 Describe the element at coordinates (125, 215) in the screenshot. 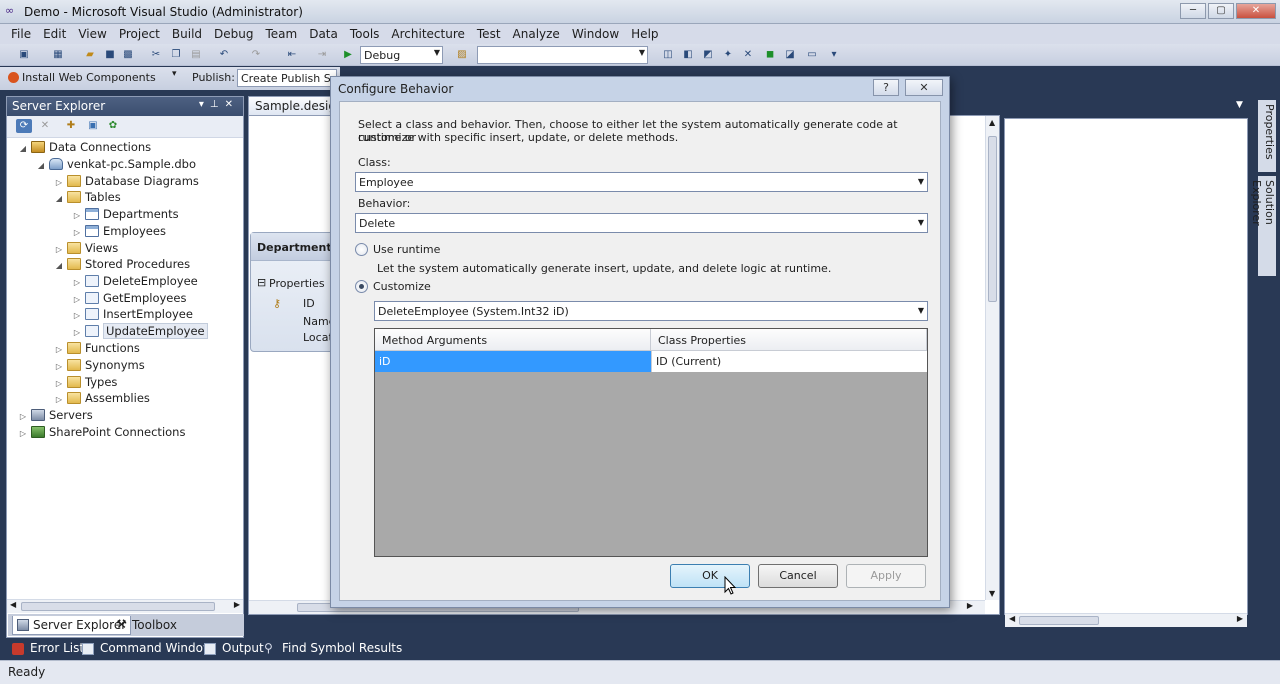

I see `tree-node-departments: ▷ Departments` at that location.